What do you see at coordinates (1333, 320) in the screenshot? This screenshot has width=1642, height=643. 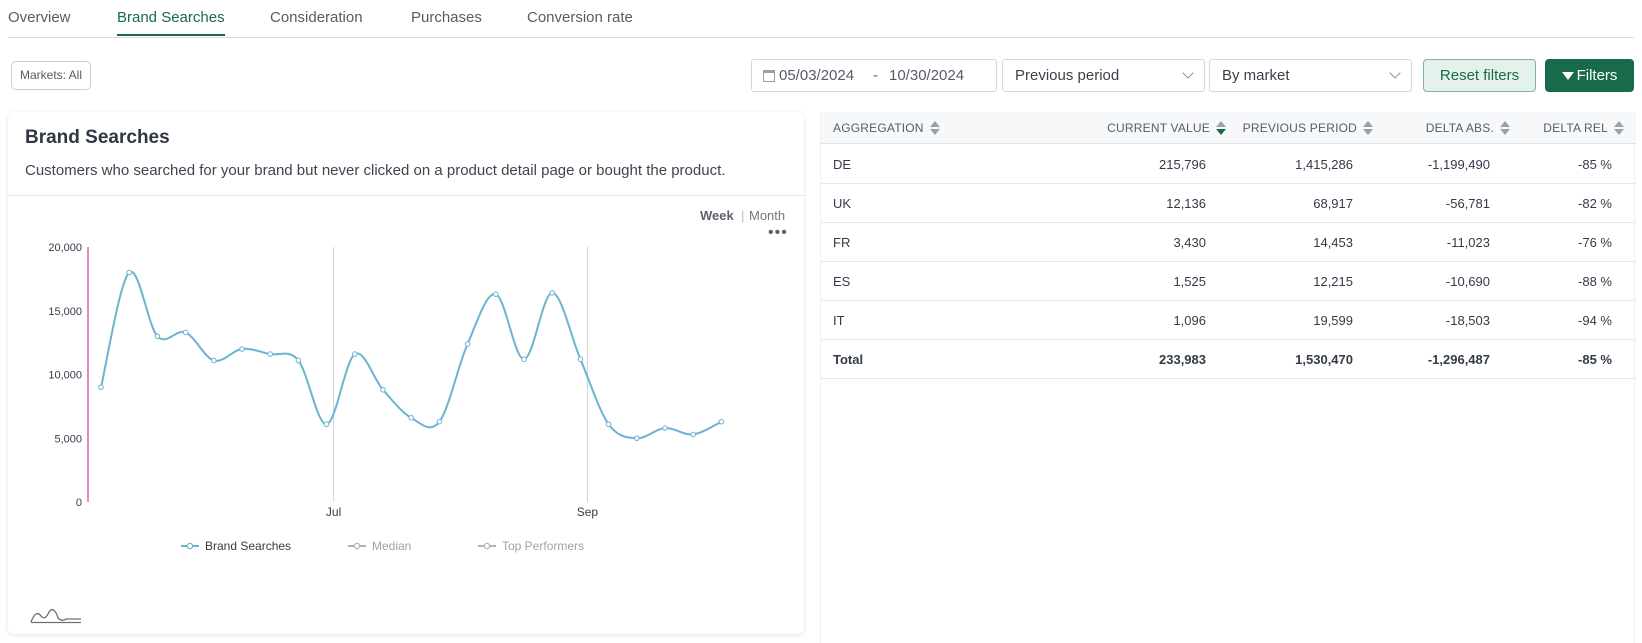 I see `cell-previous-period: 19,599` at bounding box center [1333, 320].